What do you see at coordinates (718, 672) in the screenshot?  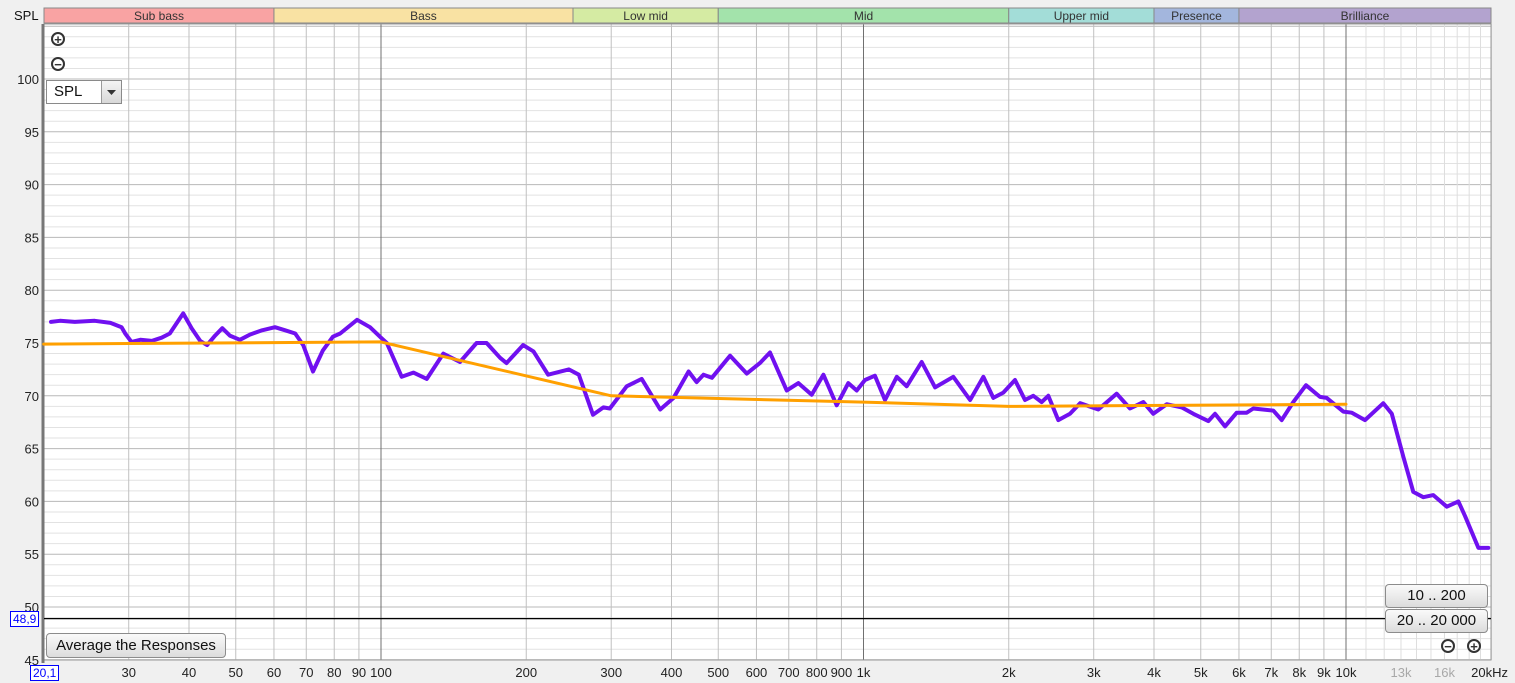 I see `x-tick-label: 500` at bounding box center [718, 672].